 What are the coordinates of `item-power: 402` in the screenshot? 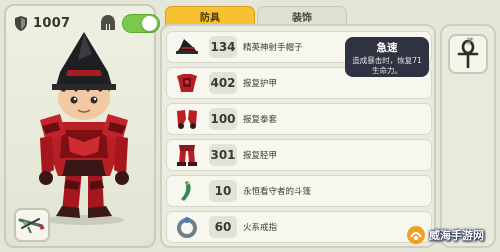 It's located at (223, 83).